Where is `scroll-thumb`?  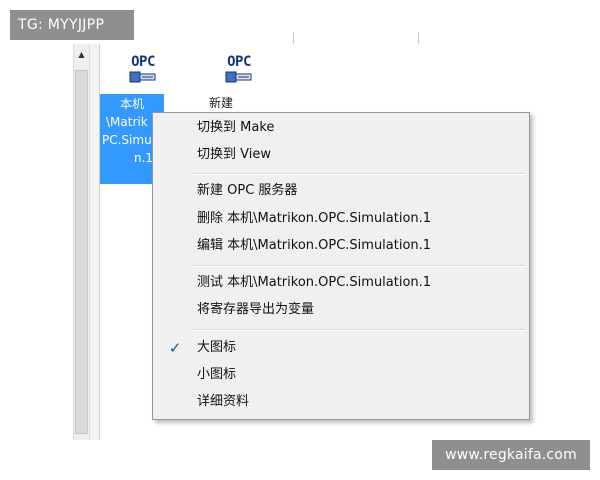 scroll-thumb is located at coordinates (81, 252).